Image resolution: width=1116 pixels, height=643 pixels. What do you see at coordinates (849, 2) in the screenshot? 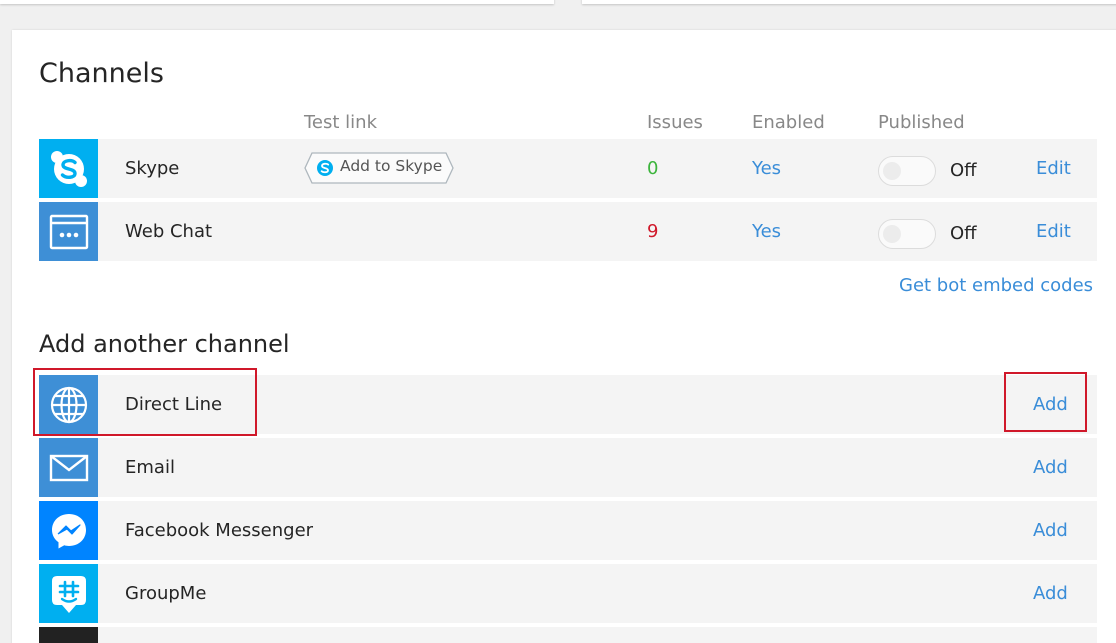
I see `top-card-right` at bounding box center [849, 2].